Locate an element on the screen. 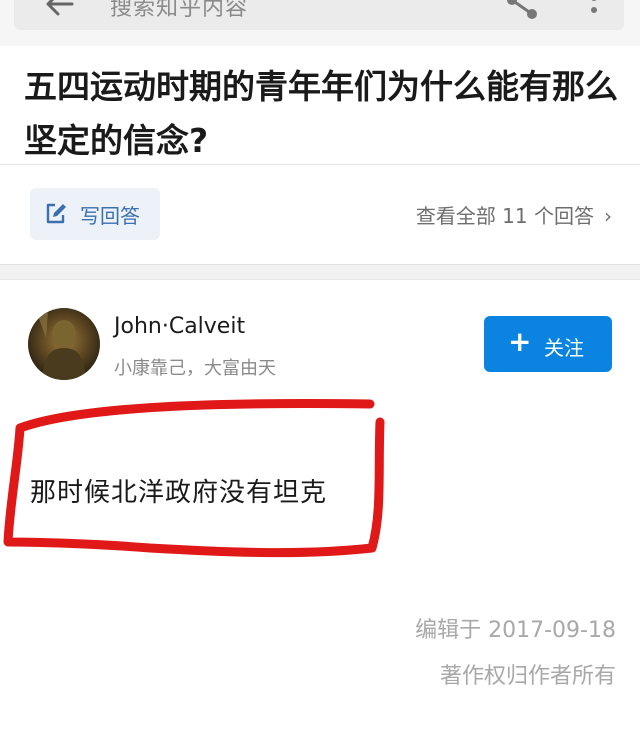  avatar is located at coordinates (64, 344).